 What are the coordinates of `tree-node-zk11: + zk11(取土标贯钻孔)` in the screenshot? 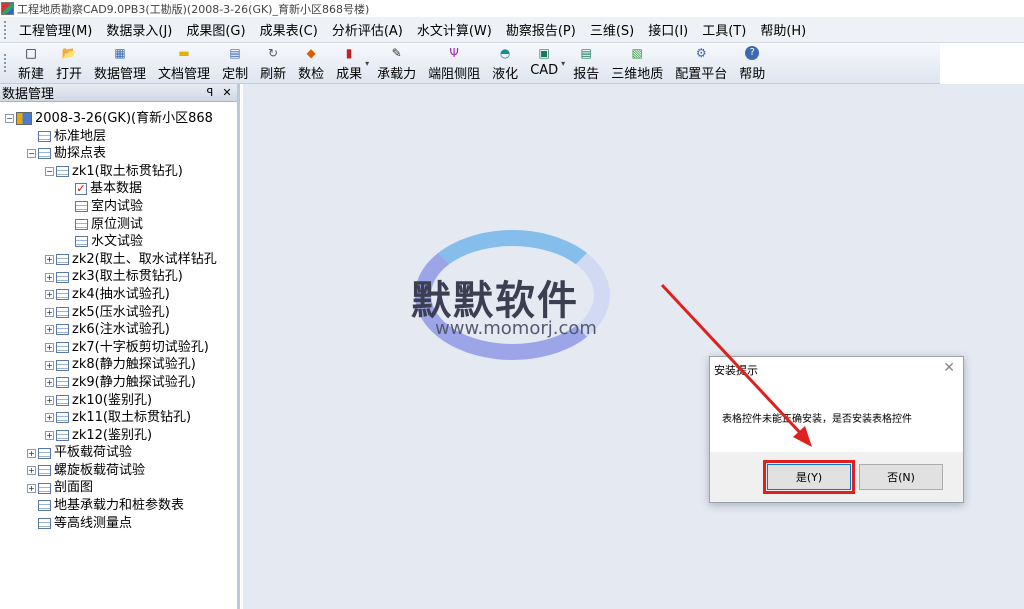 It's located at (118, 418).